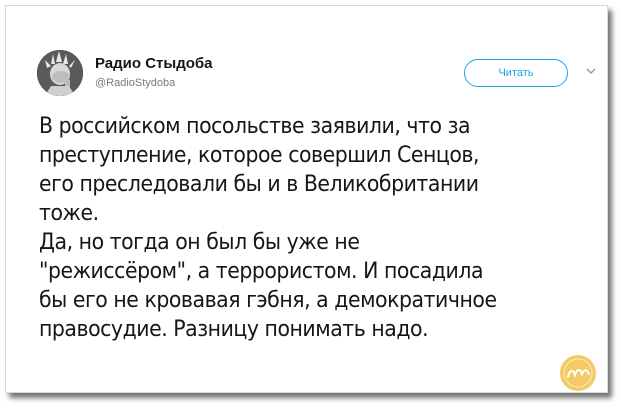 Image resolution: width=621 pixels, height=409 pixels. What do you see at coordinates (199, 242) in the screenshot?
I see `tweet-text-line: Да, но тогда он был бы уже не` at bounding box center [199, 242].